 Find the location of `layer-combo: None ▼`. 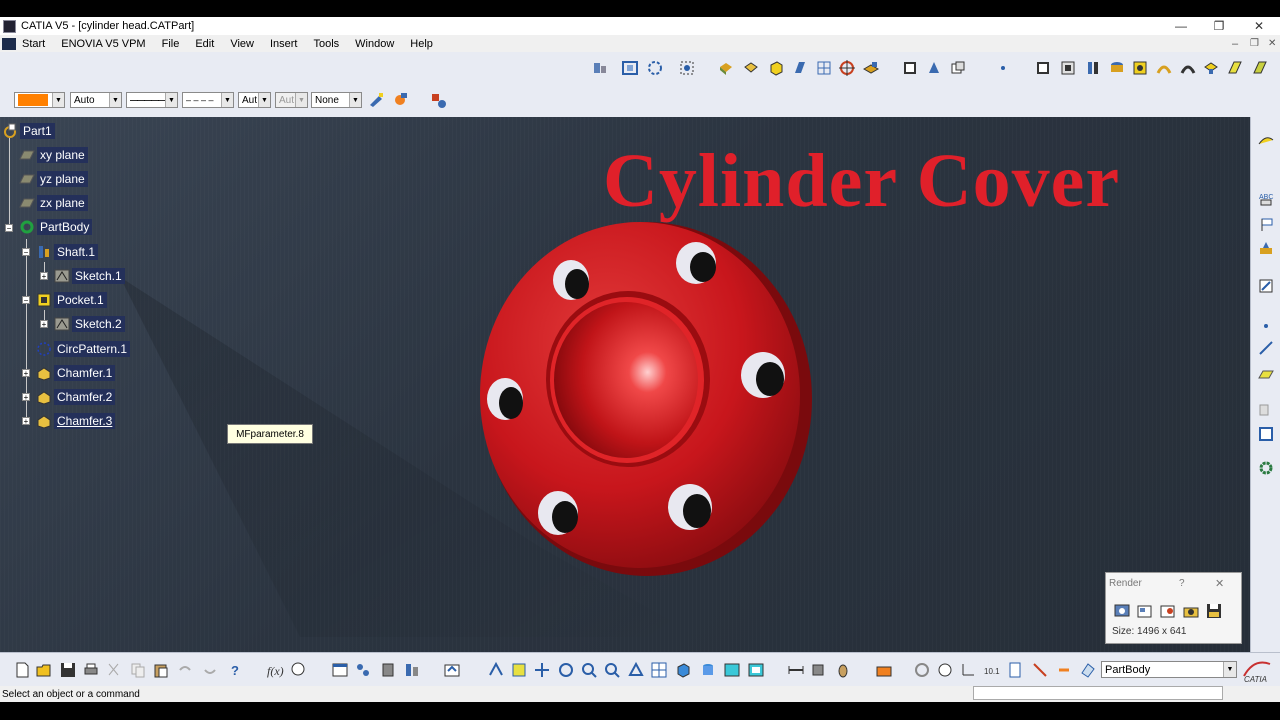

layer-combo: None ▼ is located at coordinates (336, 100).